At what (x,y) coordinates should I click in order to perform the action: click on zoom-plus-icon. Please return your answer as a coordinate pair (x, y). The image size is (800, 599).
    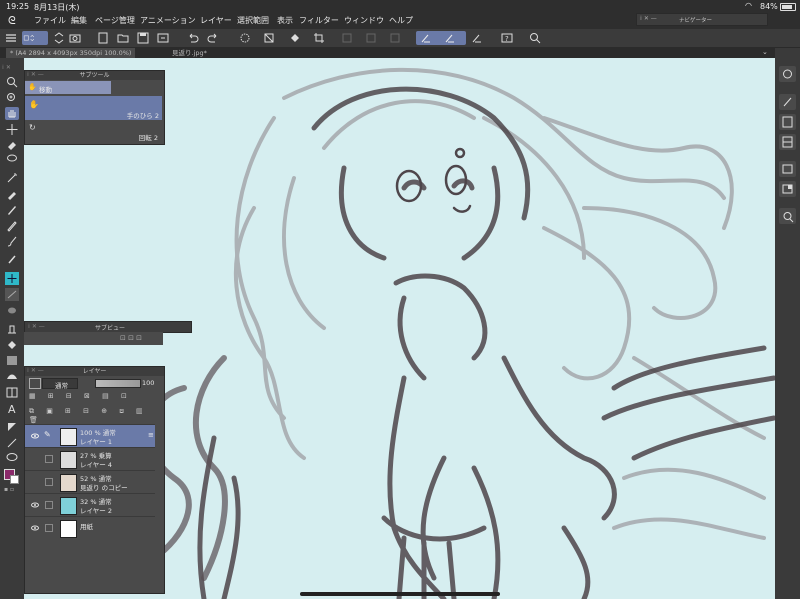
    Looking at the image, I should click on (12, 97).